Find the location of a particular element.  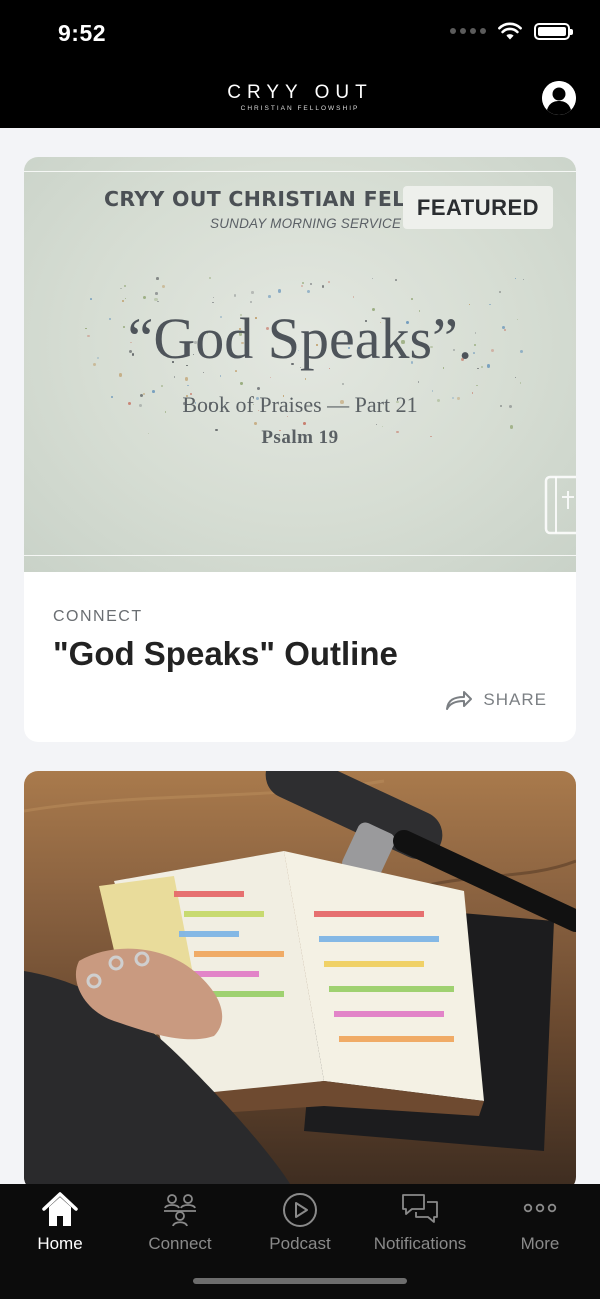

tab-label: Home is located at coordinates (60, 1243).